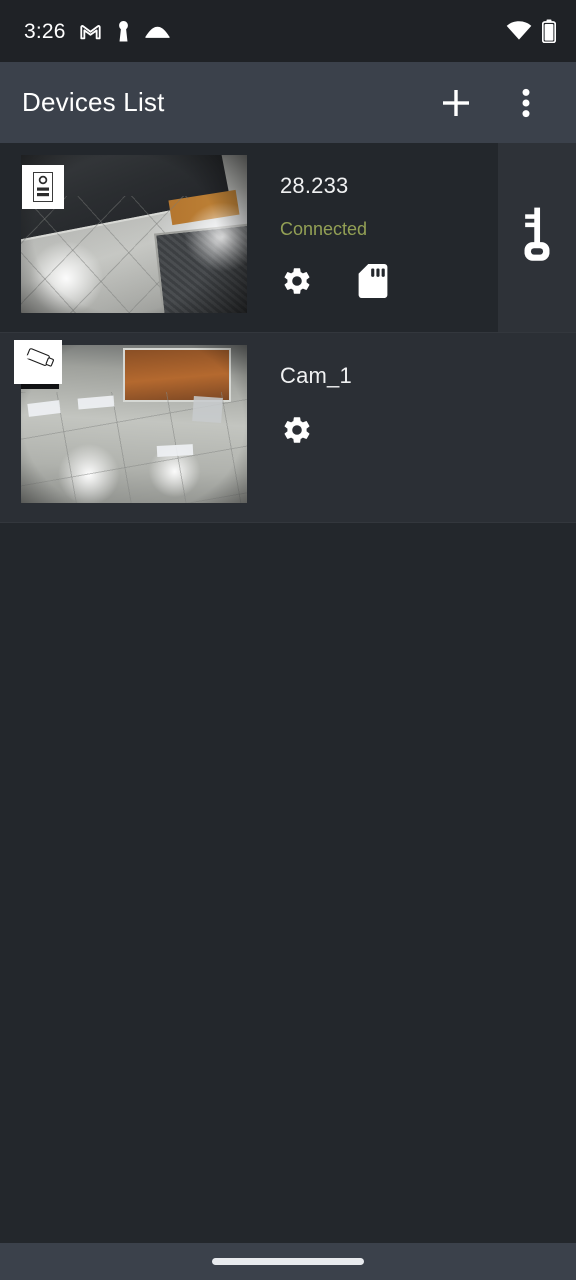 The image size is (576, 1280). I want to click on overflow-menu-button, so click(526, 103).